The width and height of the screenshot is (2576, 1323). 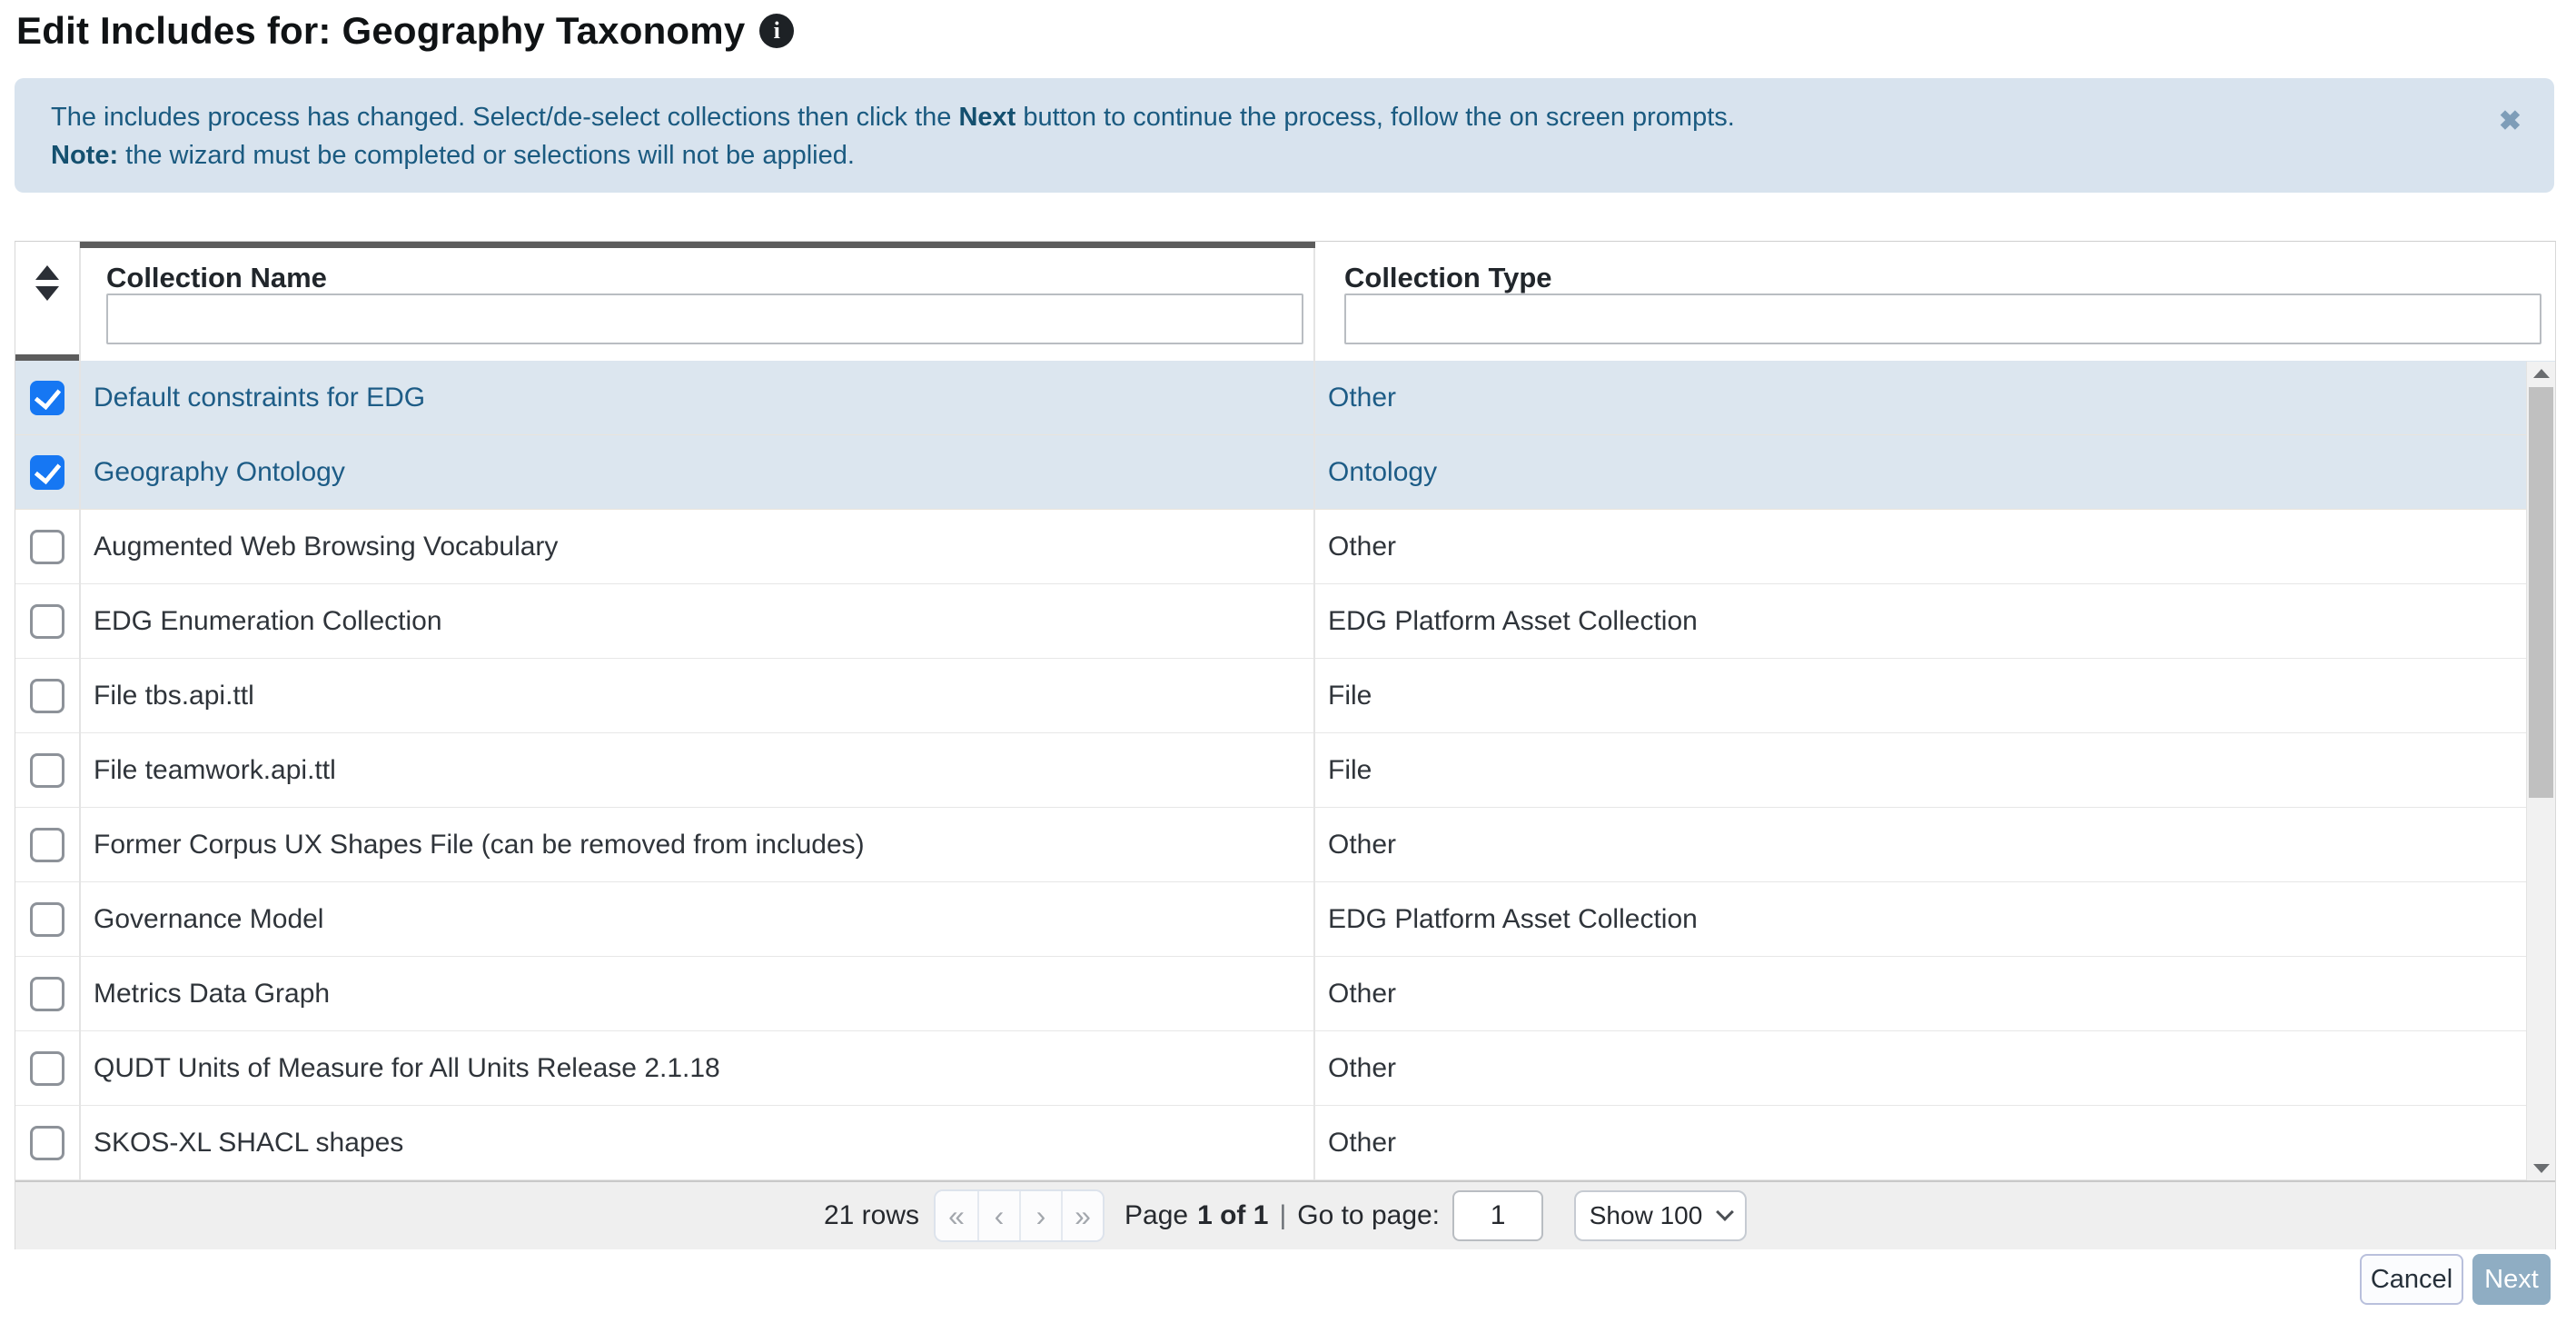 I want to click on next-page-button: ›, so click(x=1040, y=1215).